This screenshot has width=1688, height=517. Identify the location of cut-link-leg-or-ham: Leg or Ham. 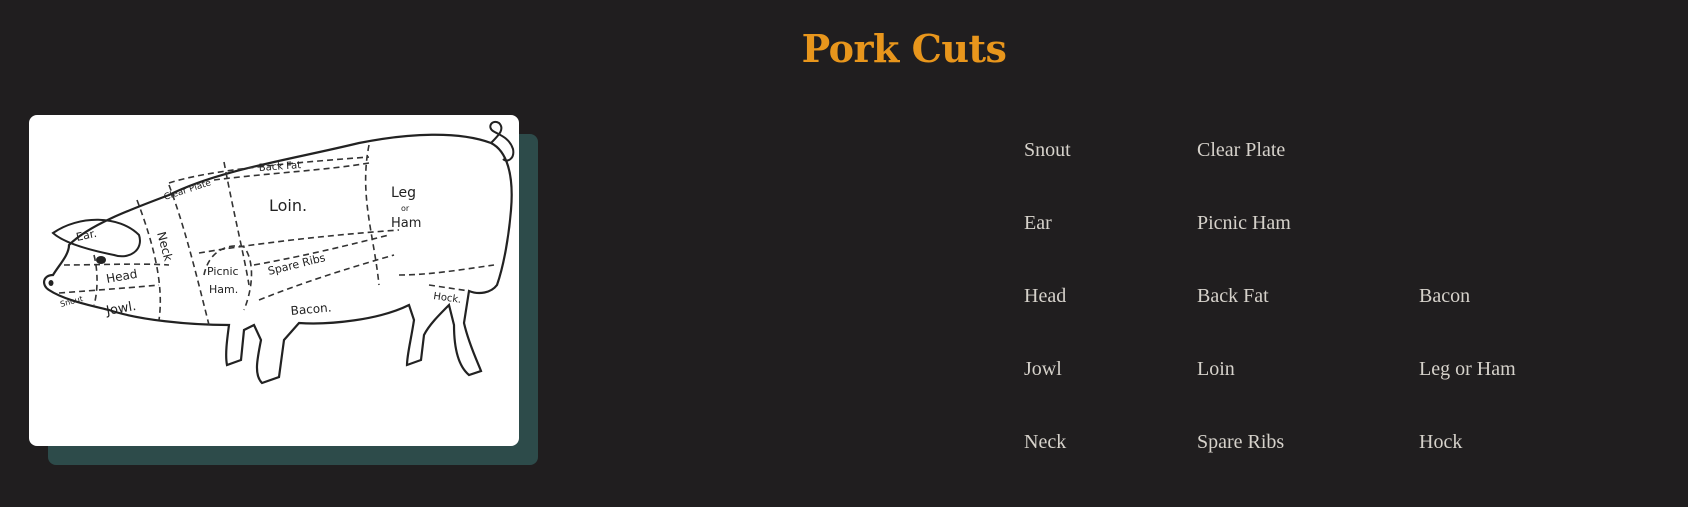
(1467, 369).